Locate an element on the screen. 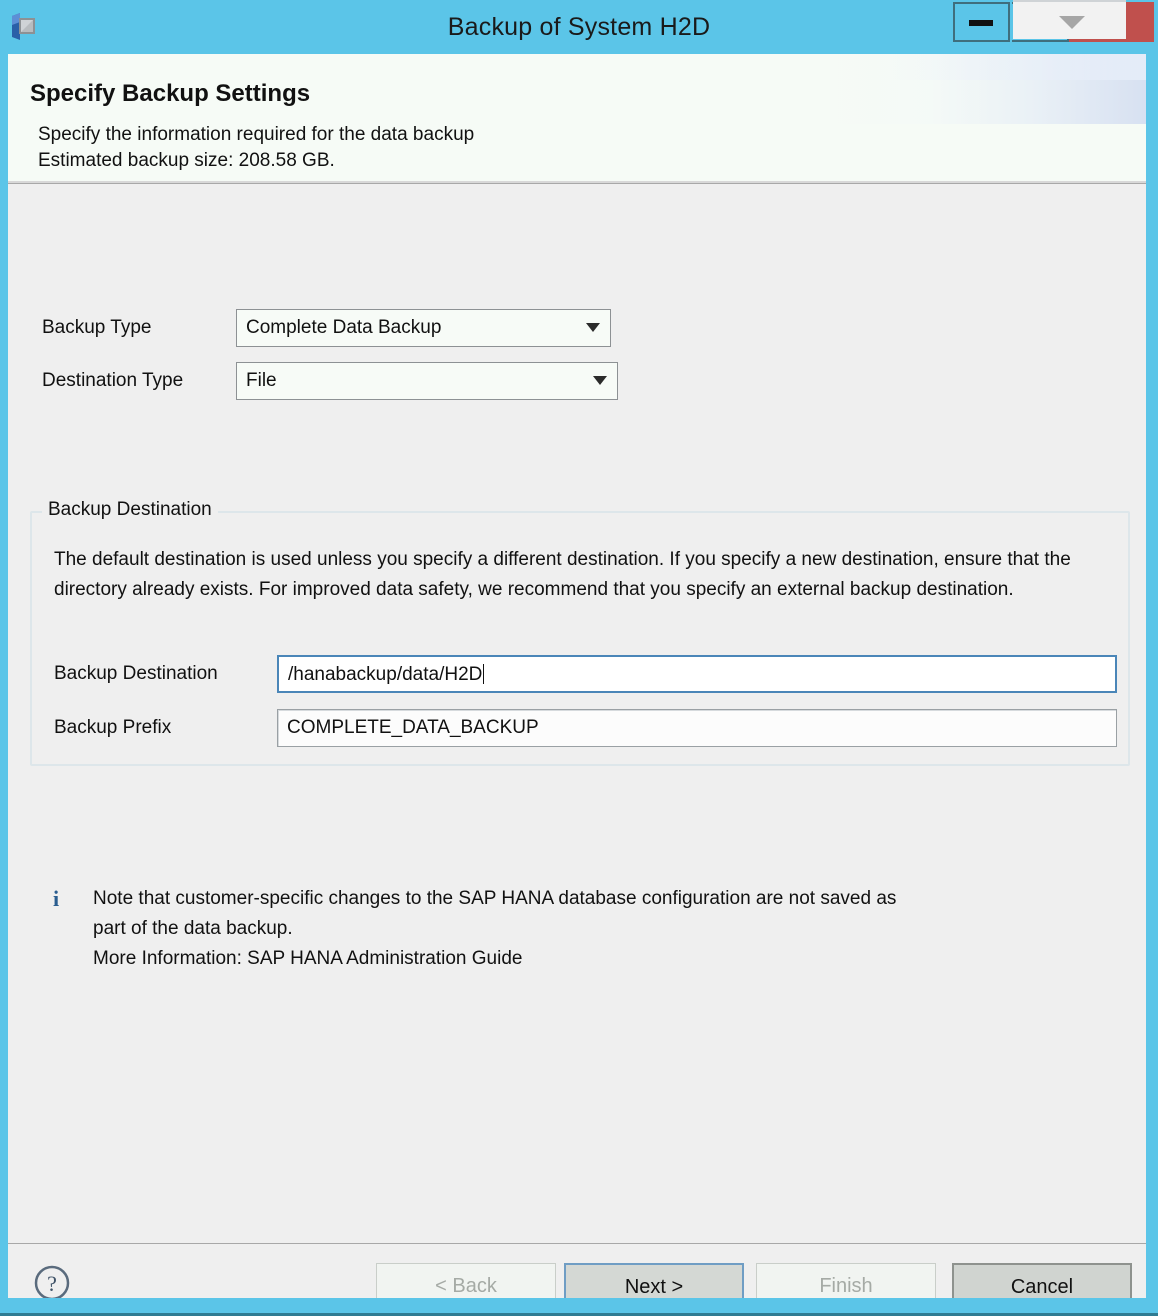  backup-destination-value: /hanabackup/data/H2D is located at coordinates (385, 674).